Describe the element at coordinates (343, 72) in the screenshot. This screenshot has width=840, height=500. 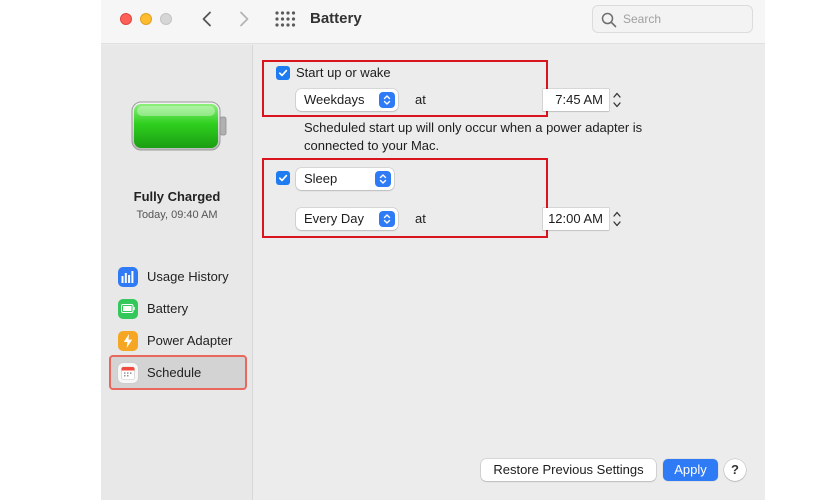
I see `startup-label: Start up or wake` at that location.